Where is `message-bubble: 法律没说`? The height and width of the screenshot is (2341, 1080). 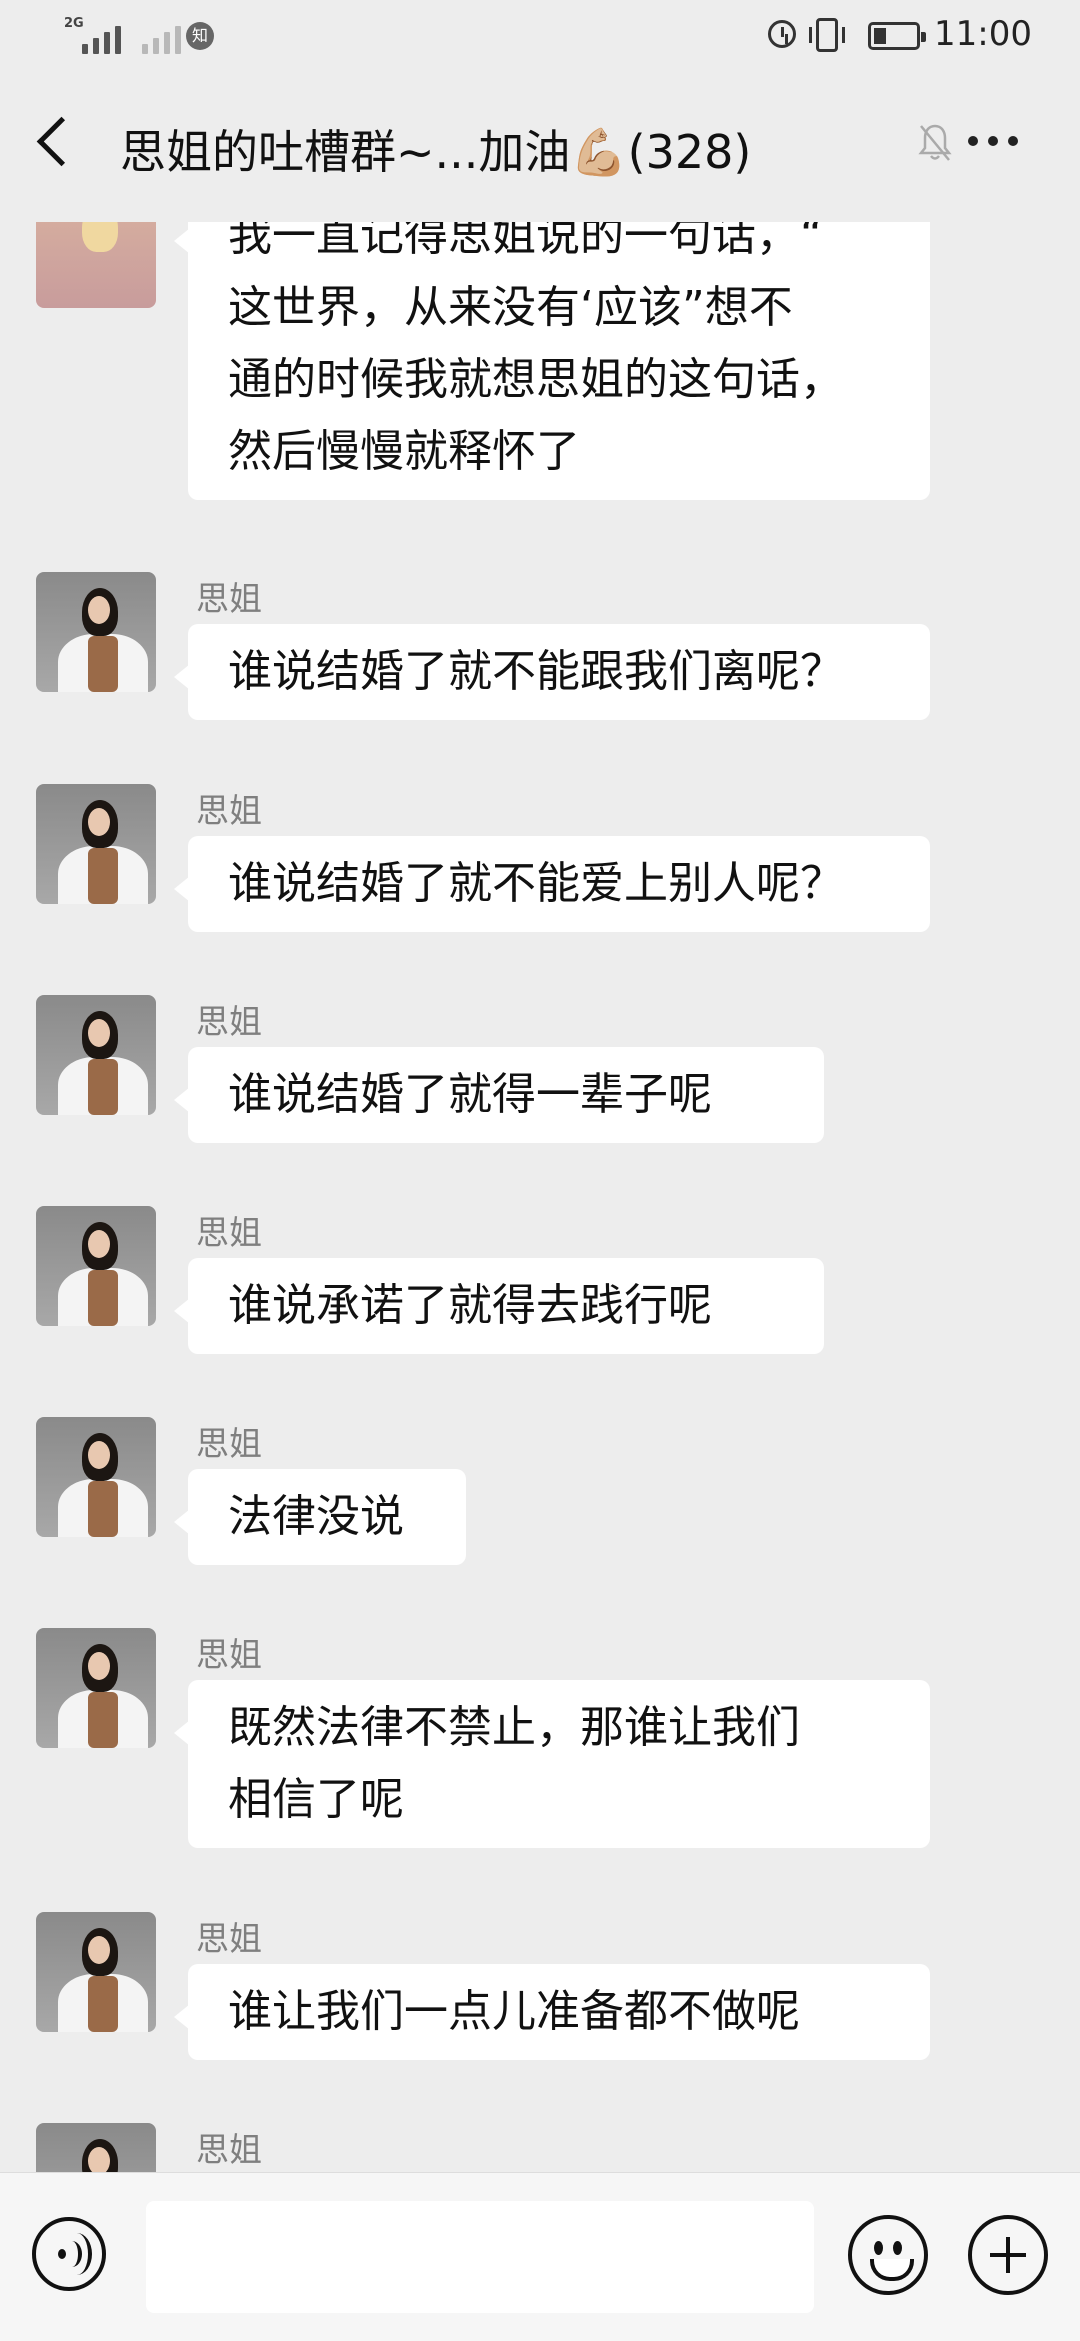 message-bubble: 法律没说 is located at coordinates (320, 1517).